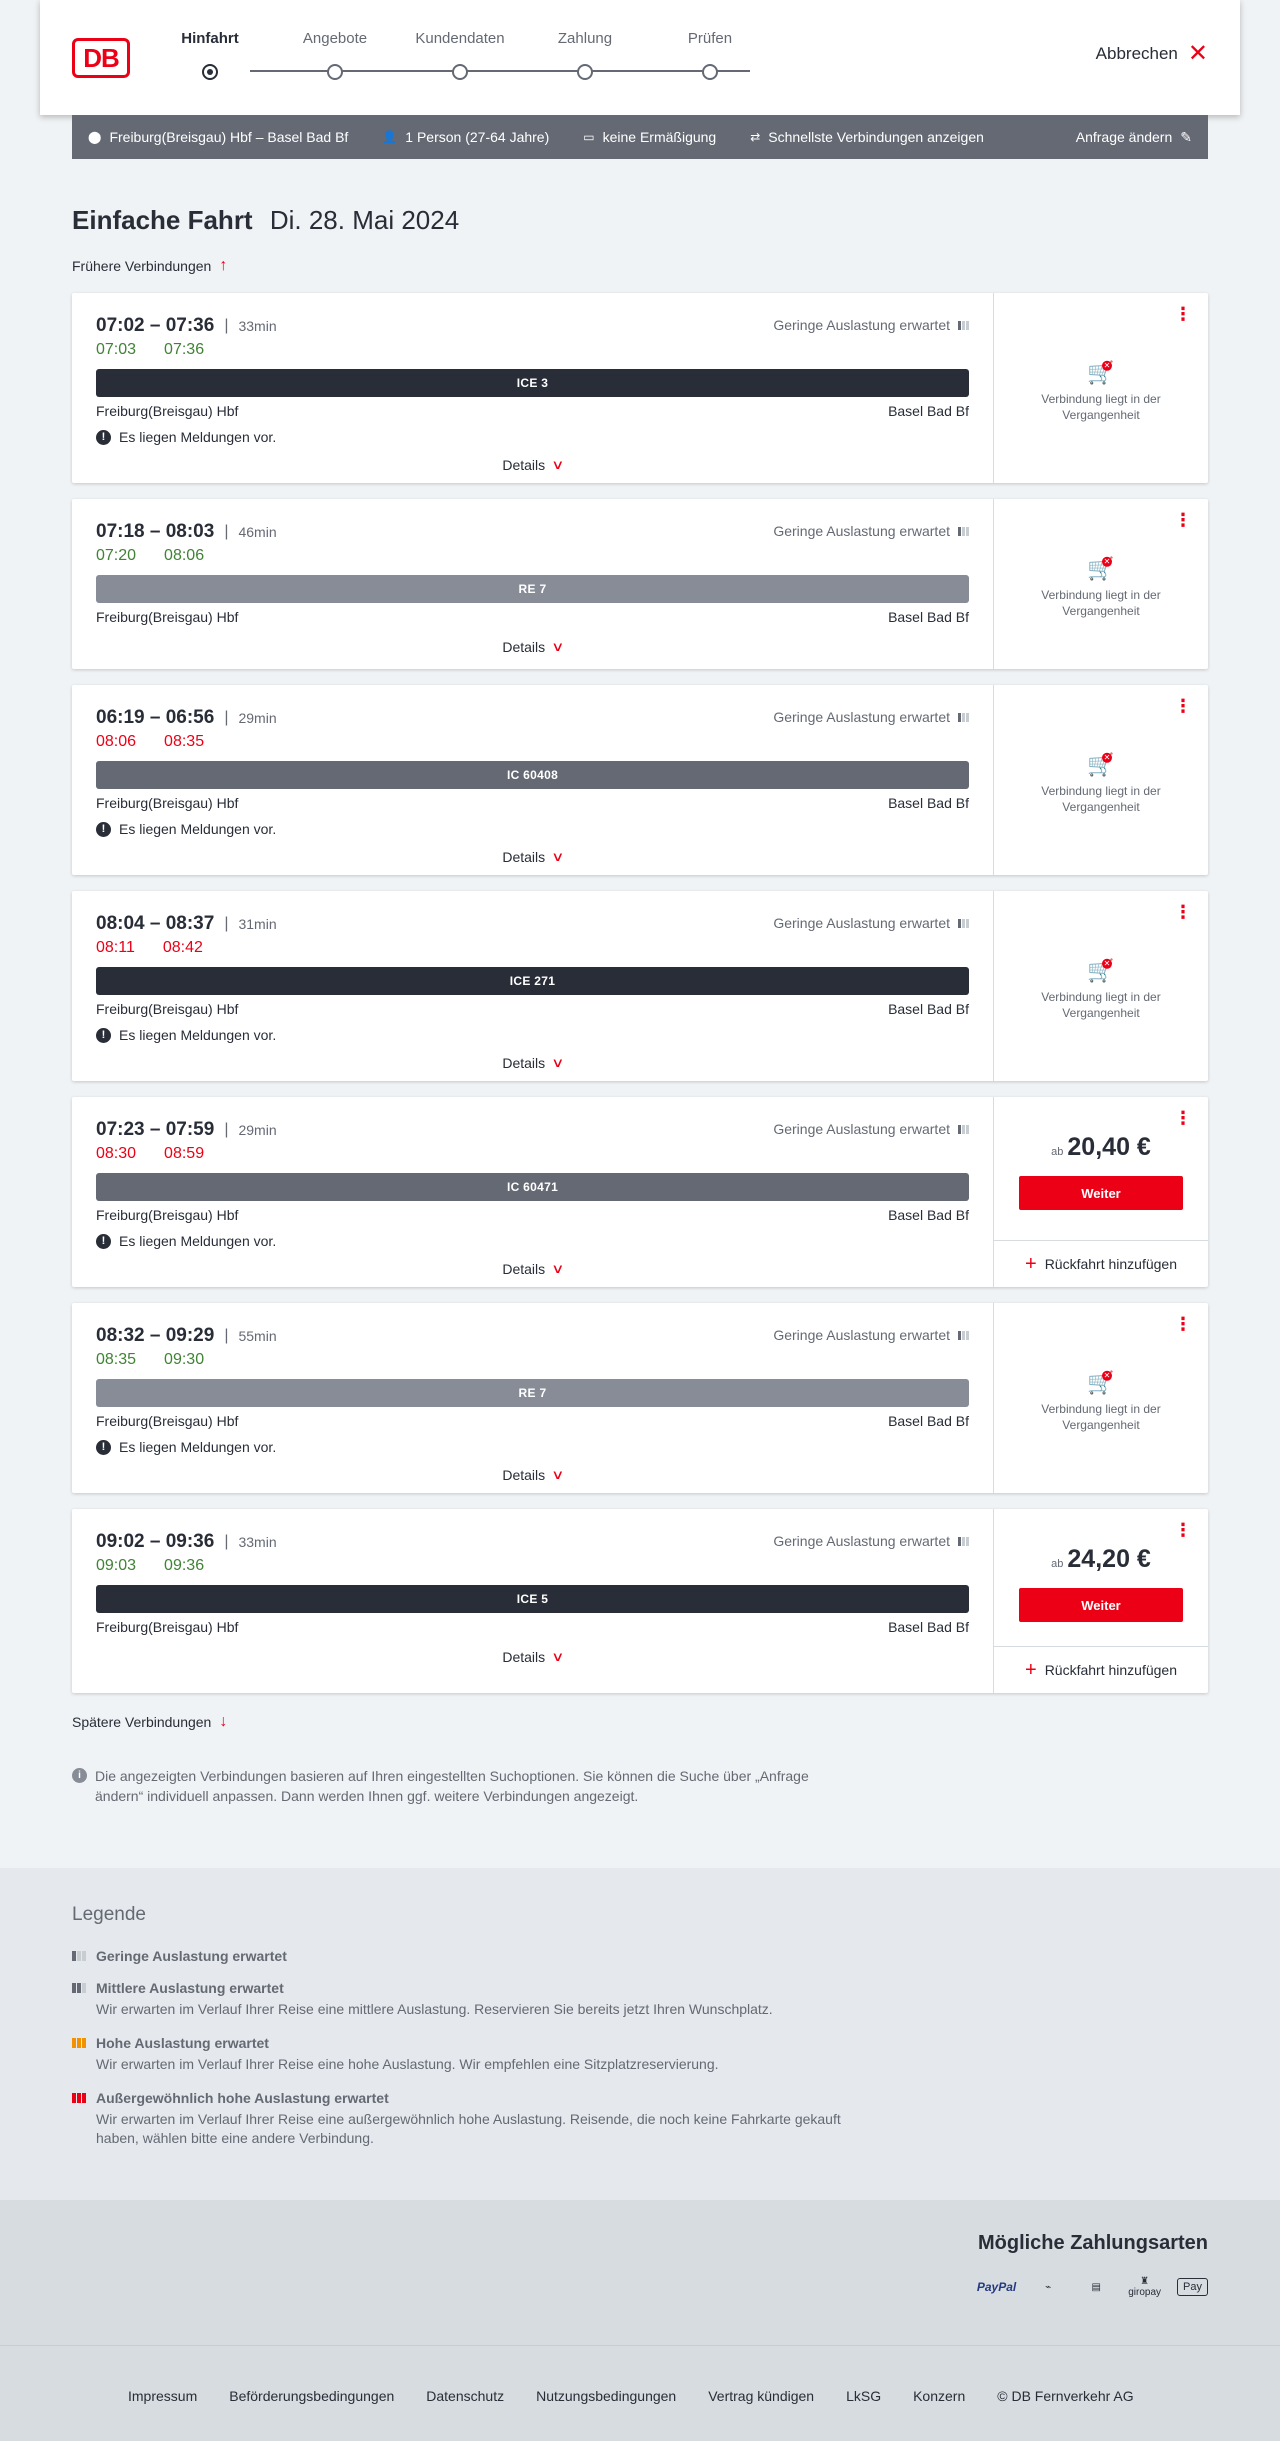 The image size is (1280, 2441). What do you see at coordinates (149, 266) in the screenshot?
I see `earlier-connections-link: Frühere Verbindungen ↑` at bounding box center [149, 266].